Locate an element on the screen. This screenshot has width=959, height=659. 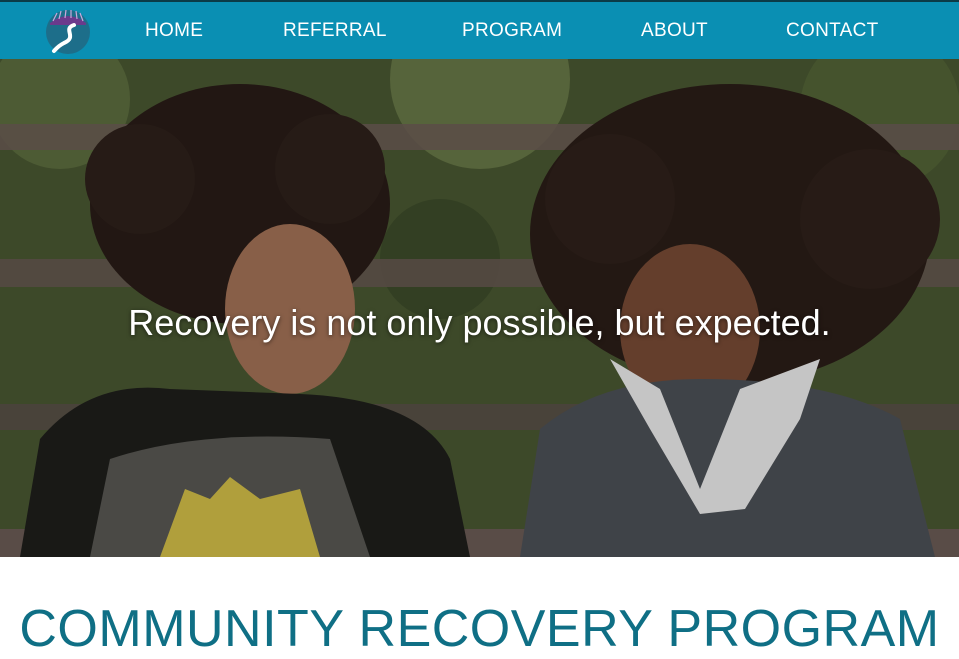
section-title: COMMUNITY RECOVERY PROGRAM is located at coordinates (479, 629).